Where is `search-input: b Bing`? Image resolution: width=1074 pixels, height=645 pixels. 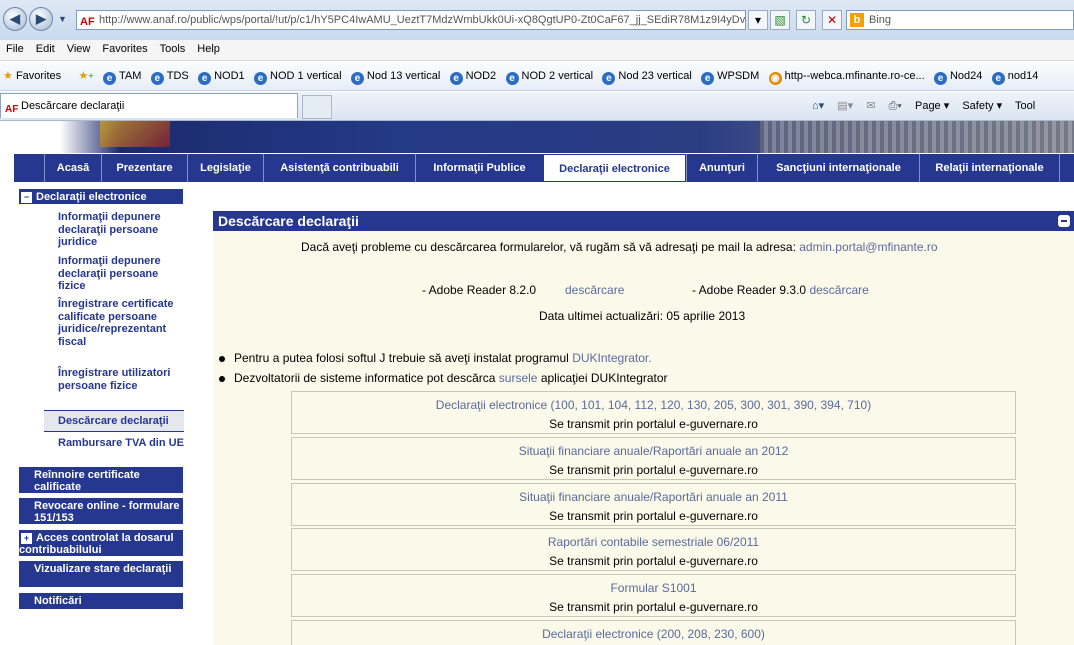 search-input: b Bing is located at coordinates (960, 20).